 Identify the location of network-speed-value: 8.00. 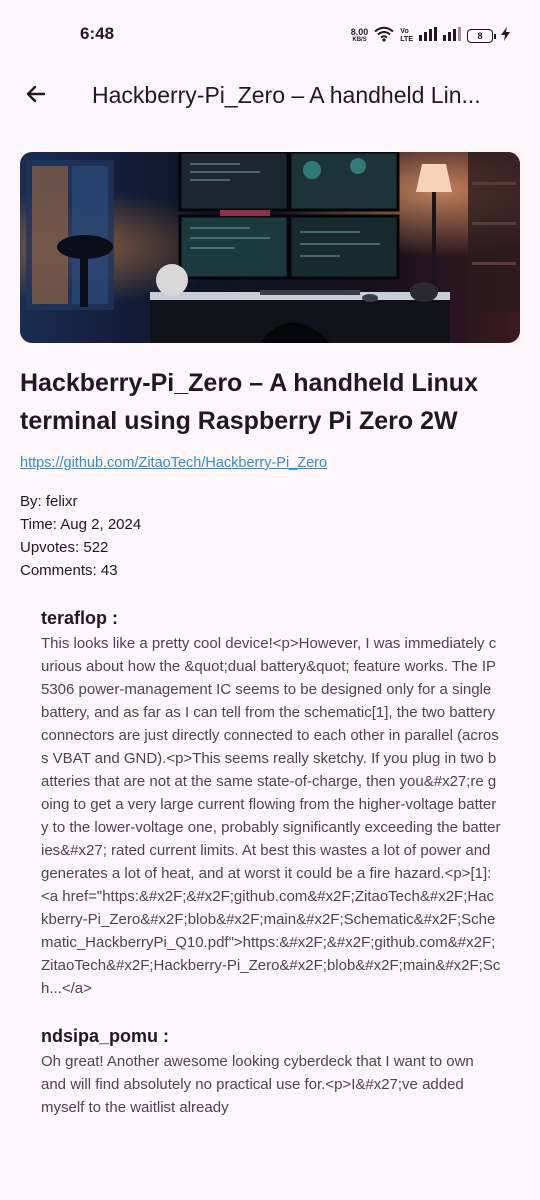
(359, 32).